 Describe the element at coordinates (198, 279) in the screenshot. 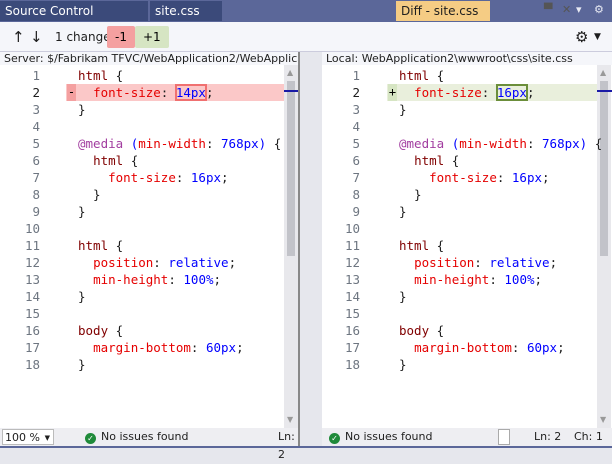

I see `code-token: 100%` at that location.